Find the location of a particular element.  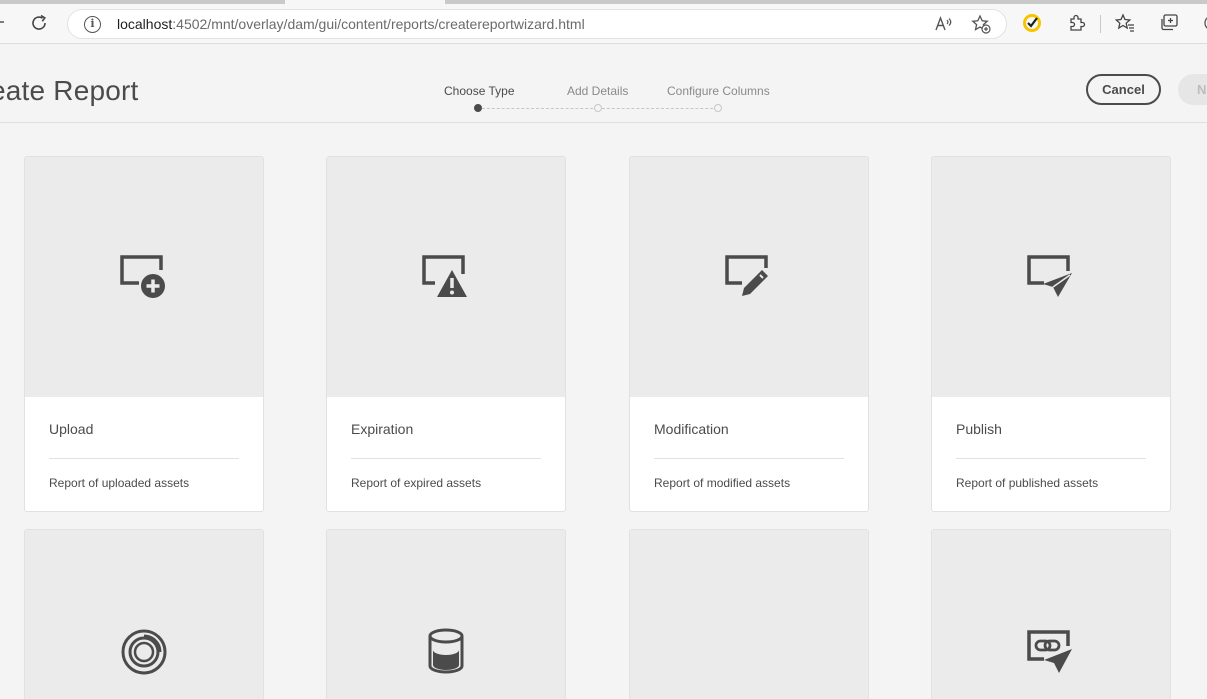

report-card-modification: Modification Report of modified assets is located at coordinates (749, 334).